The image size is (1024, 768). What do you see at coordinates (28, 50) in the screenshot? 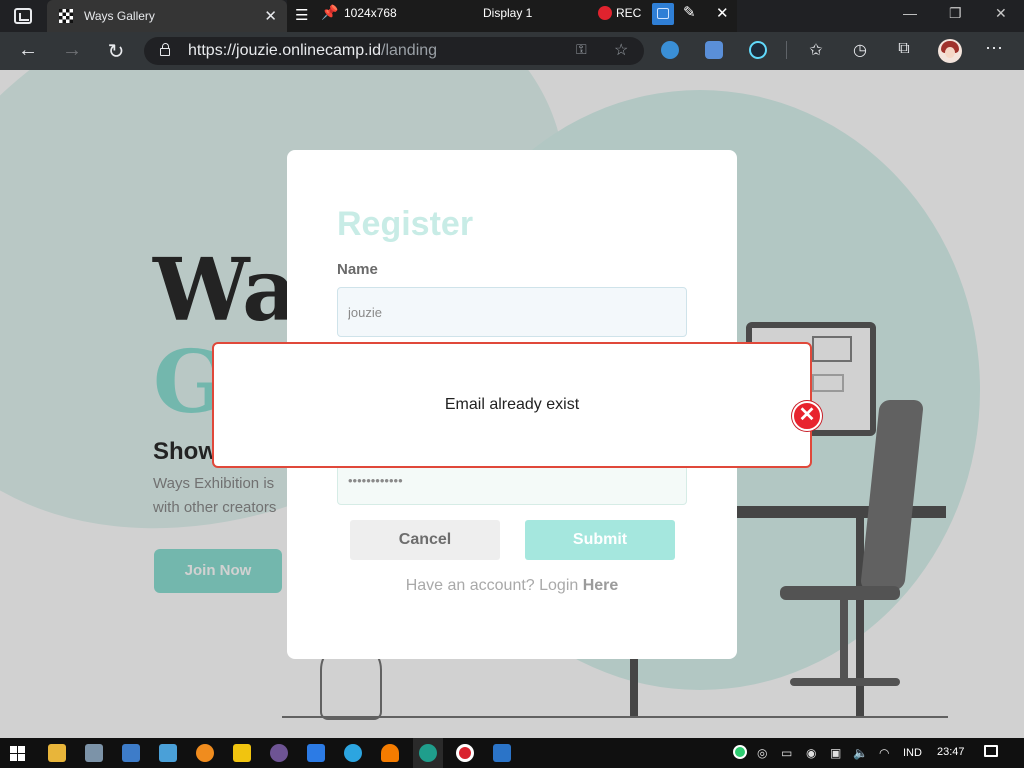
I see `back-icon: ←` at bounding box center [28, 50].